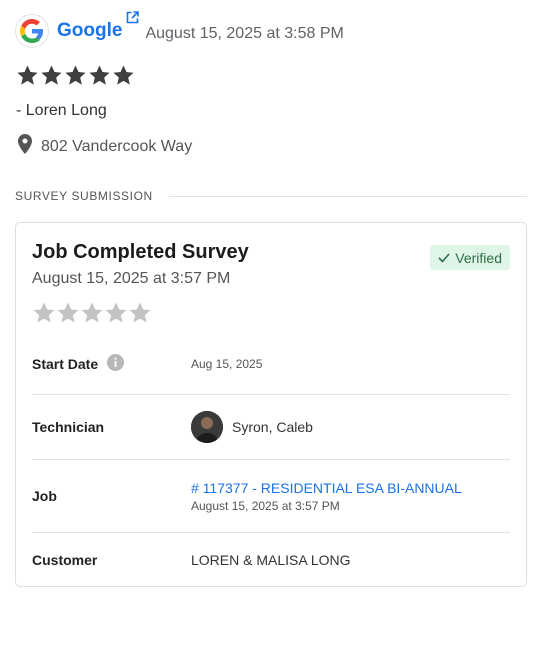  Describe the element at coordinates (140, 252) in the screenshot. I see `survey-title: Job Completed Survey` at that location.